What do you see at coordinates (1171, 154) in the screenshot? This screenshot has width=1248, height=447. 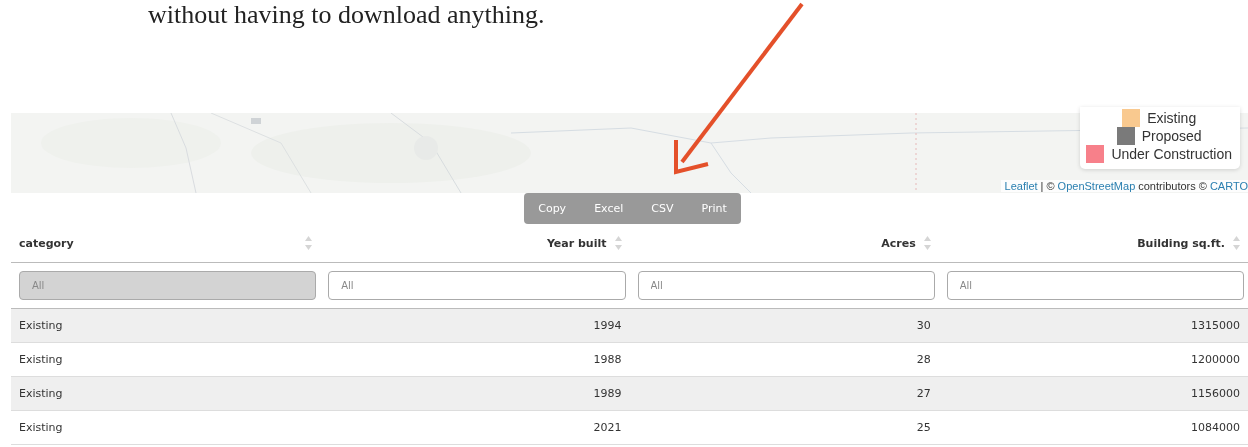 I see `legend-label: Under Construction` at bounding box center [1171, 154].